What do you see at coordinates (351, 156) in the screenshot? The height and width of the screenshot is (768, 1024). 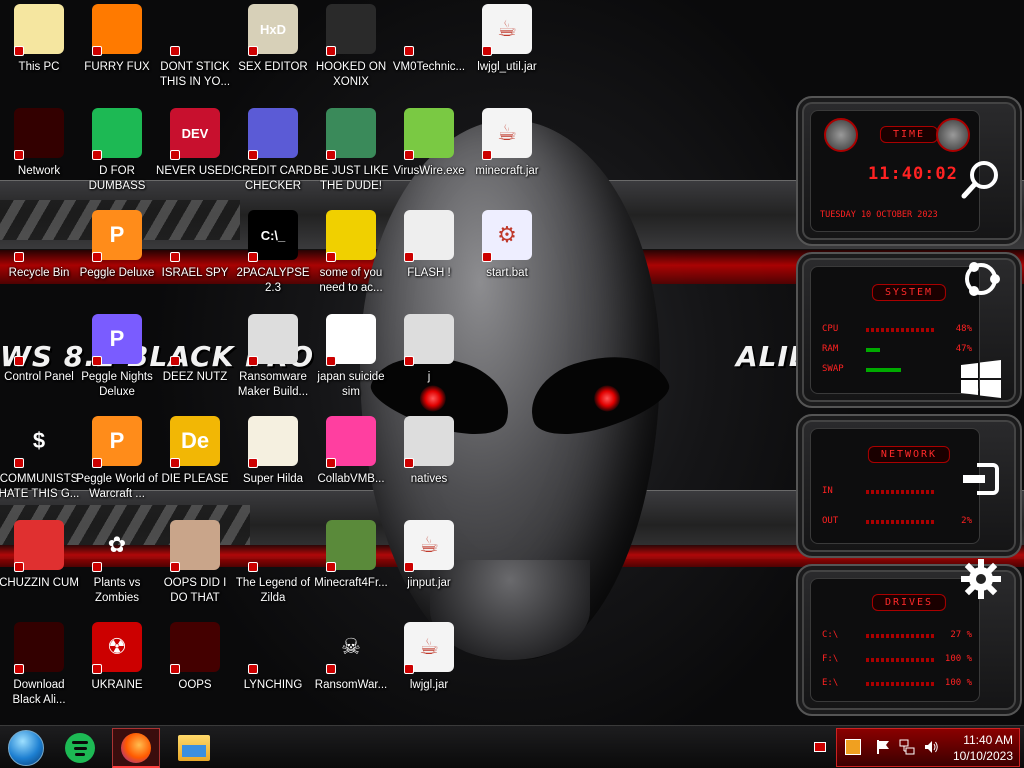 I see `desktop-icon: BE JUST LIKE THE DUDE!` at bounding box center [351, 156].